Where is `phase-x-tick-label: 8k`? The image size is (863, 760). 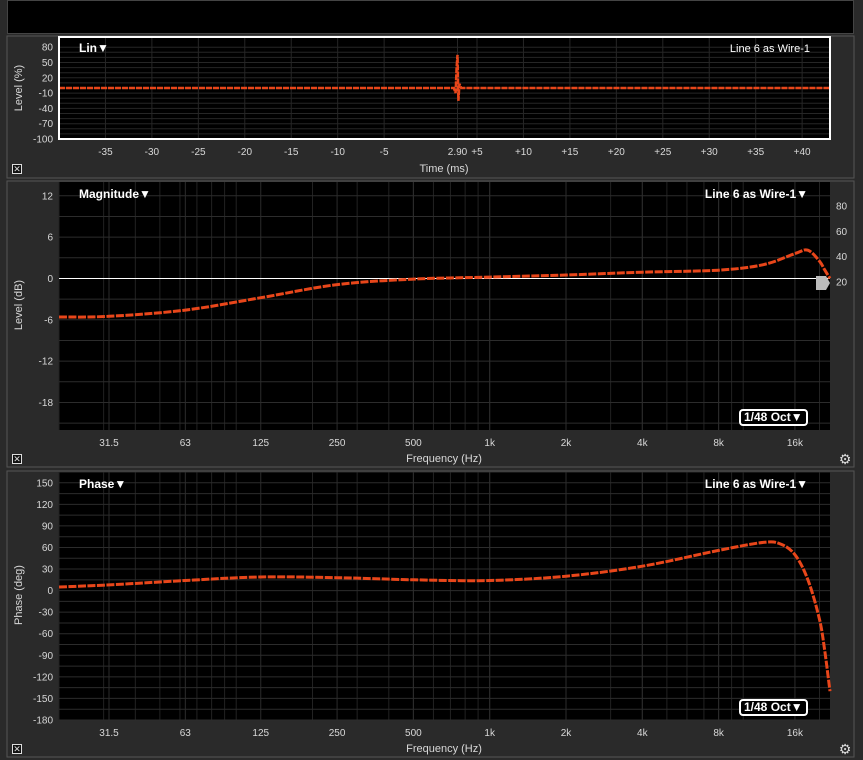
phase-x-tick-label: 8k is located at coordinates (719, 733).